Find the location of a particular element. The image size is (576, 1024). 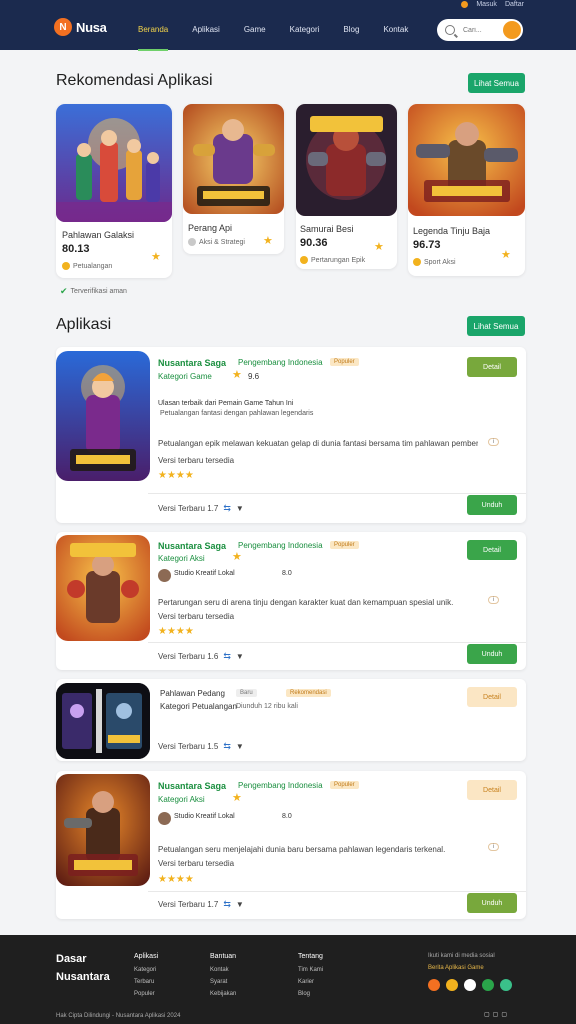

tiktok-icon is located at coordinates (470, 985).